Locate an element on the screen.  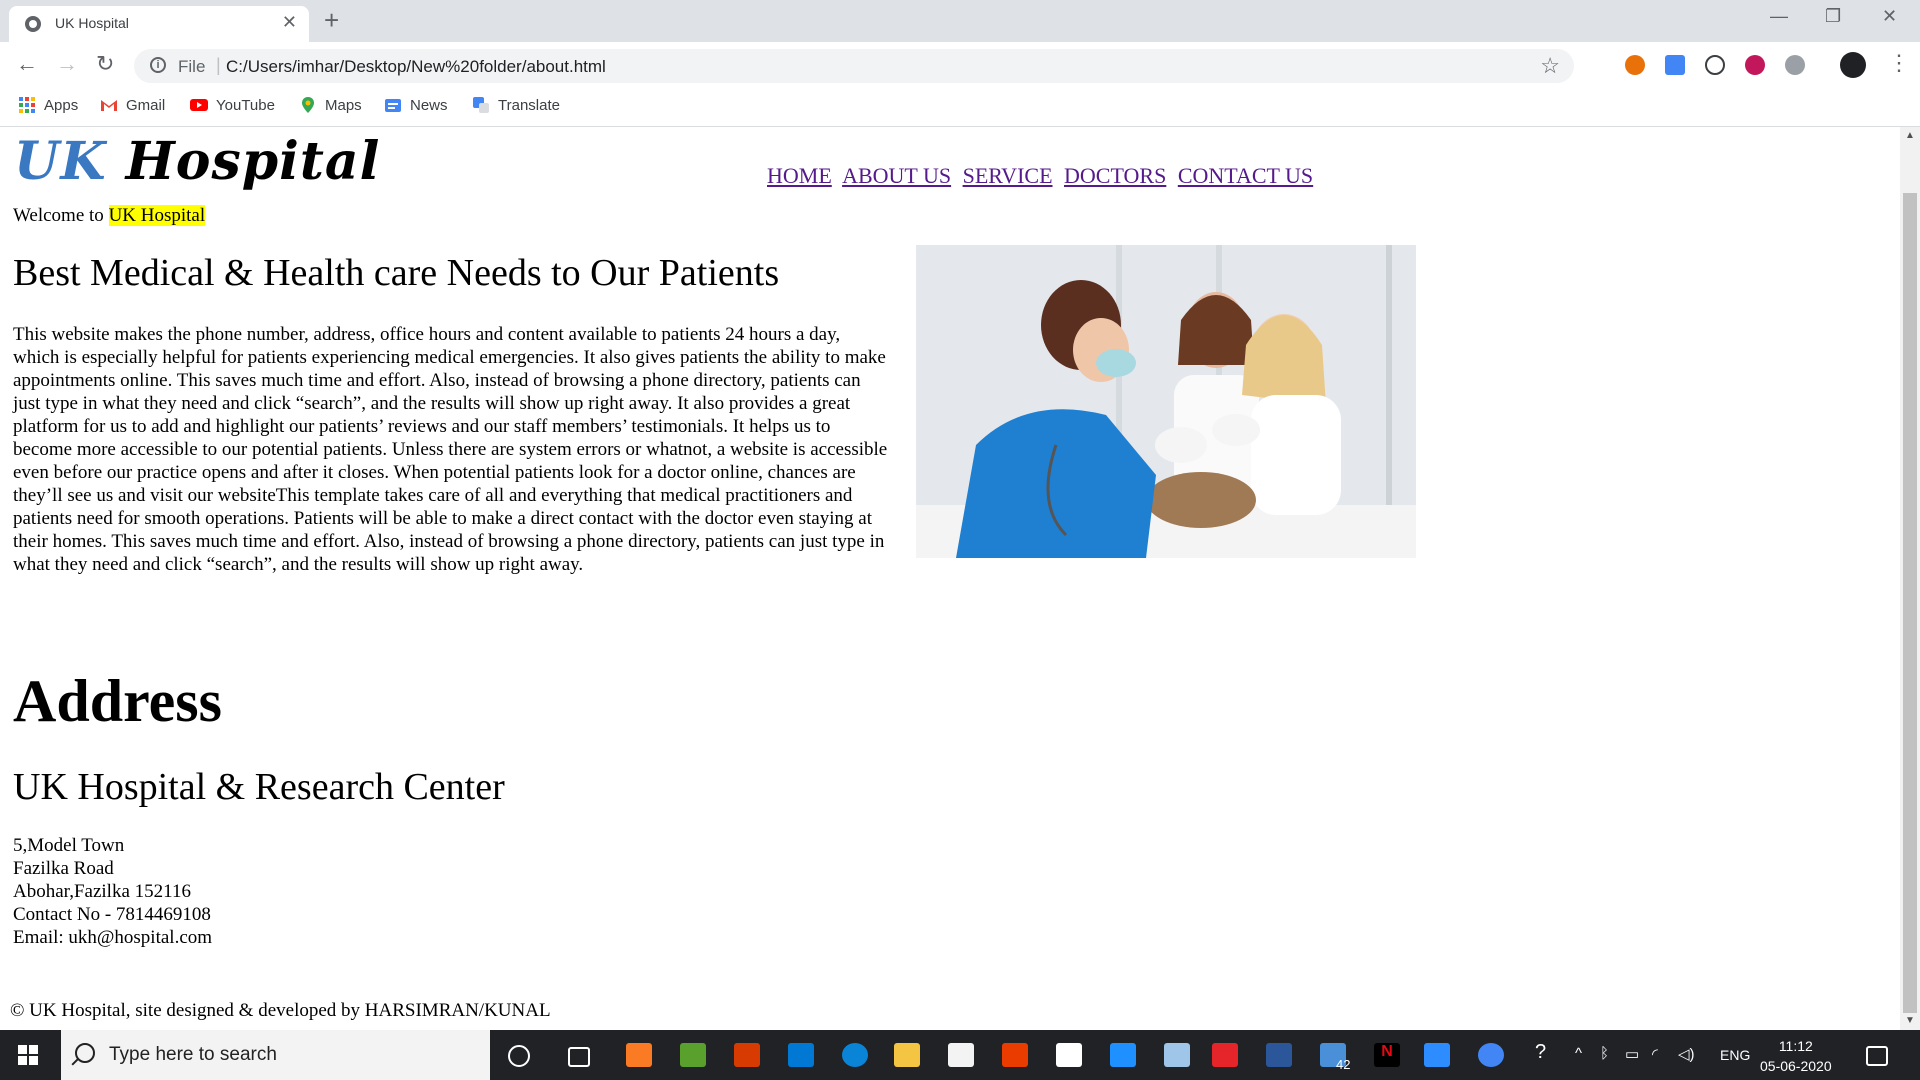
nav-service: SERVICE is located at coordinates (1008, 175).